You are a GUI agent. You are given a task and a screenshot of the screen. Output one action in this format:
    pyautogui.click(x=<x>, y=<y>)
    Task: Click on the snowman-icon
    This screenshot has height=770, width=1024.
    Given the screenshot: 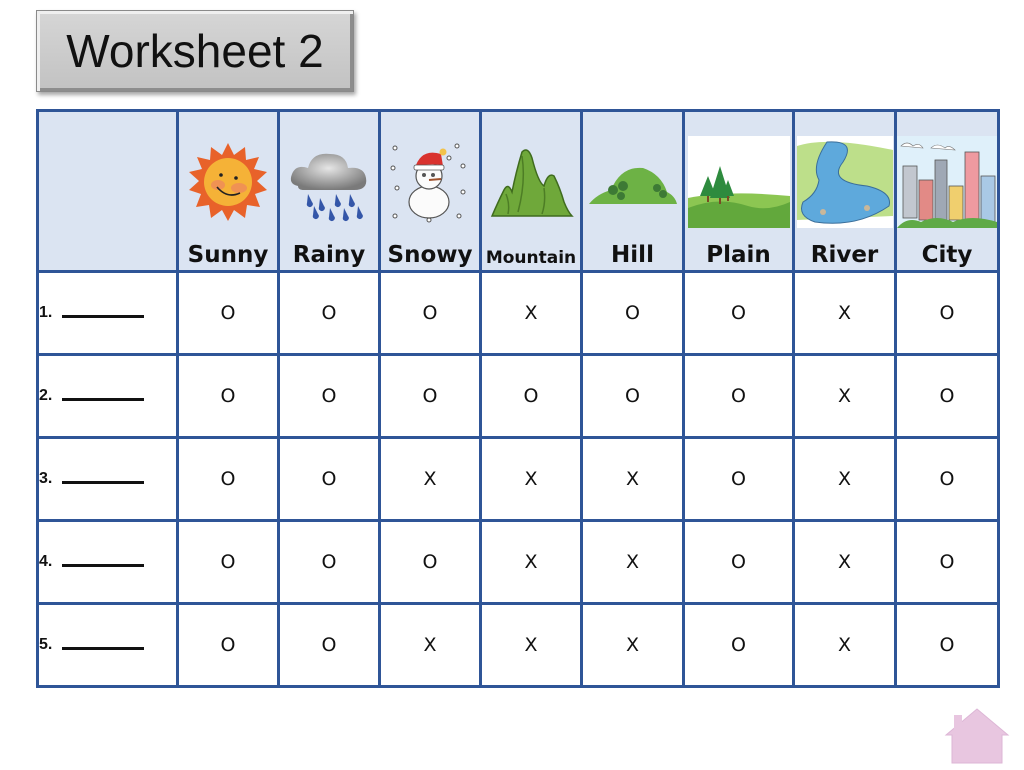 What is the action you would take?
    pyautogui.click(x=430, y=182)
    